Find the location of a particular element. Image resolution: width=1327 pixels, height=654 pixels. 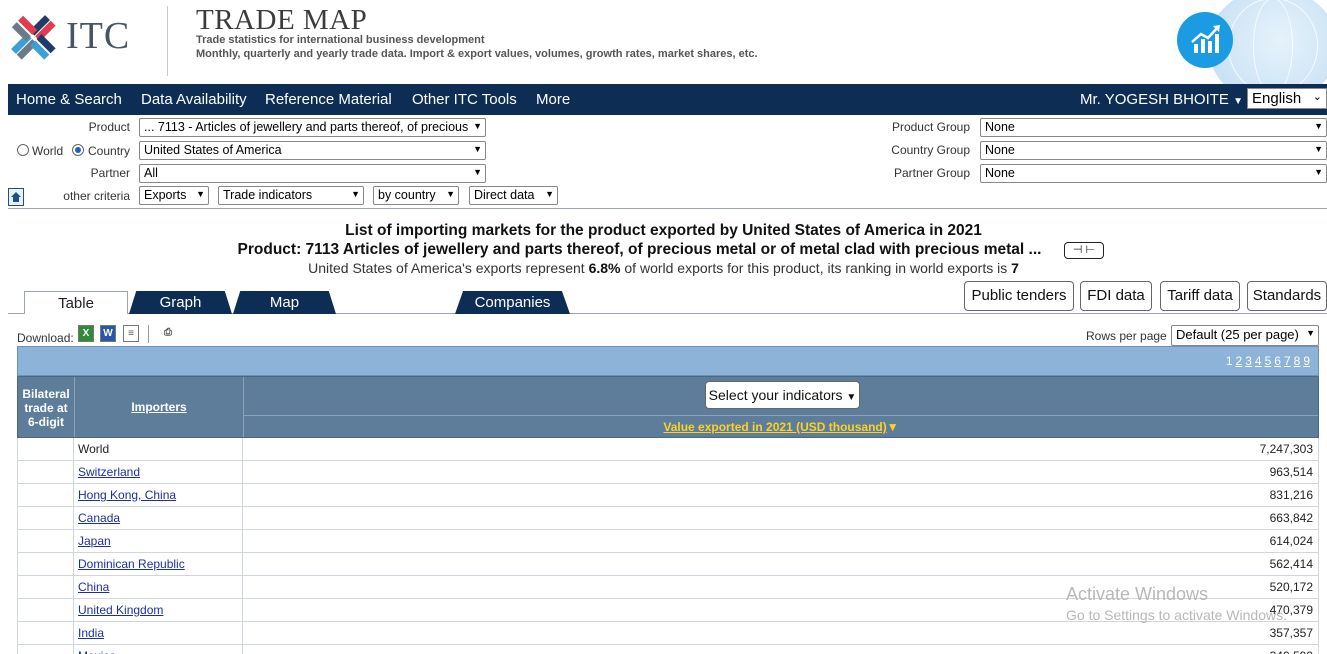

importer-name: Dominican Republic is located at coordinates (158, 564).